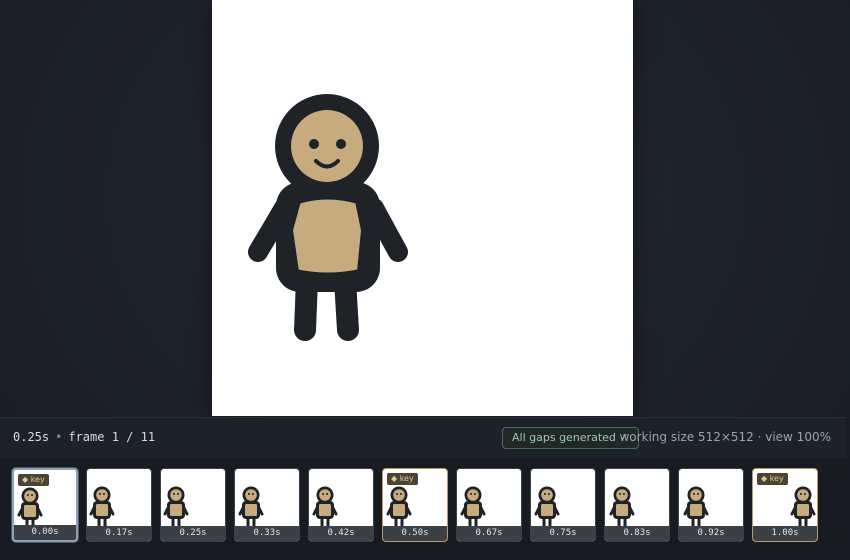 This screenshot has height=560, width=850. I want to click on gaps-generated-badge: All gaps generated ✓, so click(570, 438).